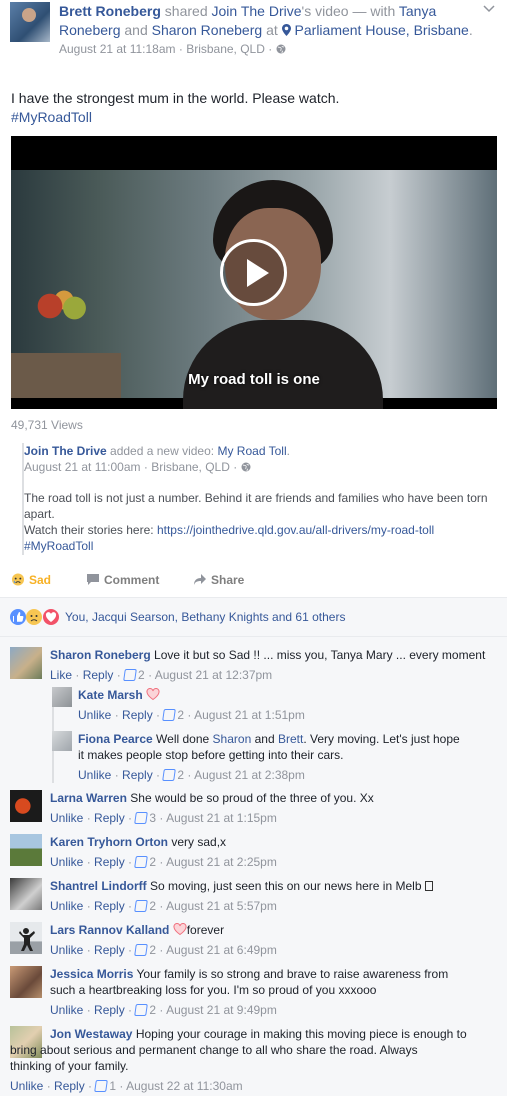 The width and height of the screenshot is (507, 1096). Describe the element at coordinates (257, 11) in the screenshot. I see `source-page-link: Join The Drive` at that location.